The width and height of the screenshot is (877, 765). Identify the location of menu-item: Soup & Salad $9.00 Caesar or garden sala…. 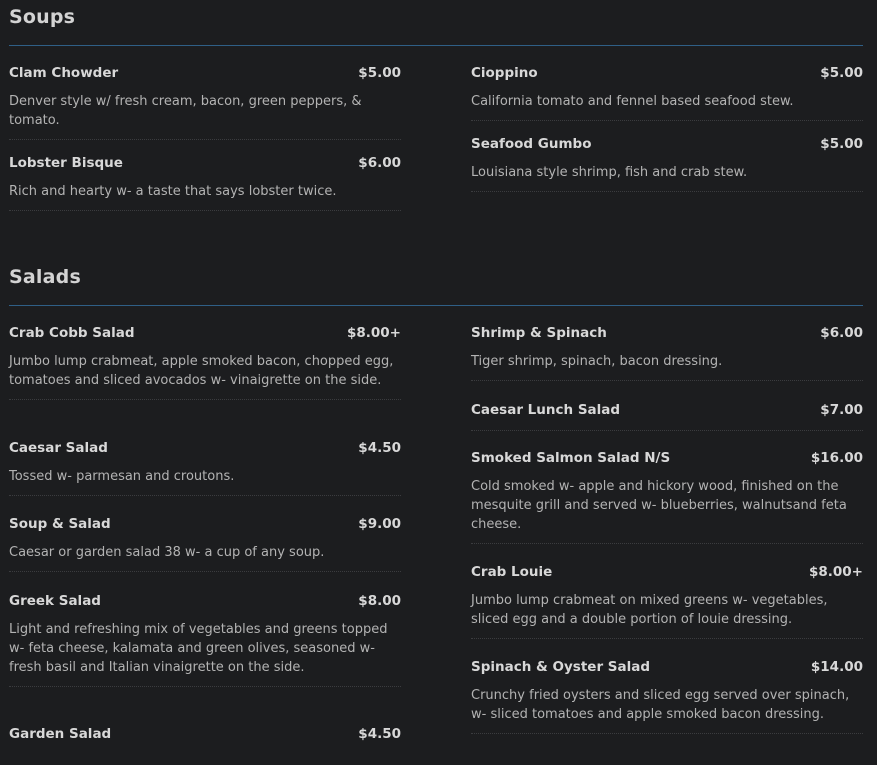
(205, 544).